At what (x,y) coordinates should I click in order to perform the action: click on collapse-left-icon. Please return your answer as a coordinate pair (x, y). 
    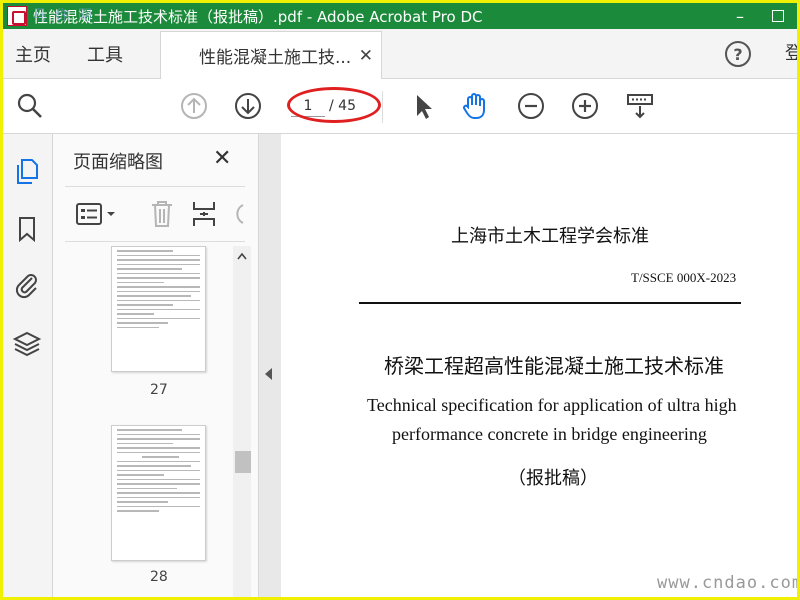
    Looking at the image, I should click on (268, 374).